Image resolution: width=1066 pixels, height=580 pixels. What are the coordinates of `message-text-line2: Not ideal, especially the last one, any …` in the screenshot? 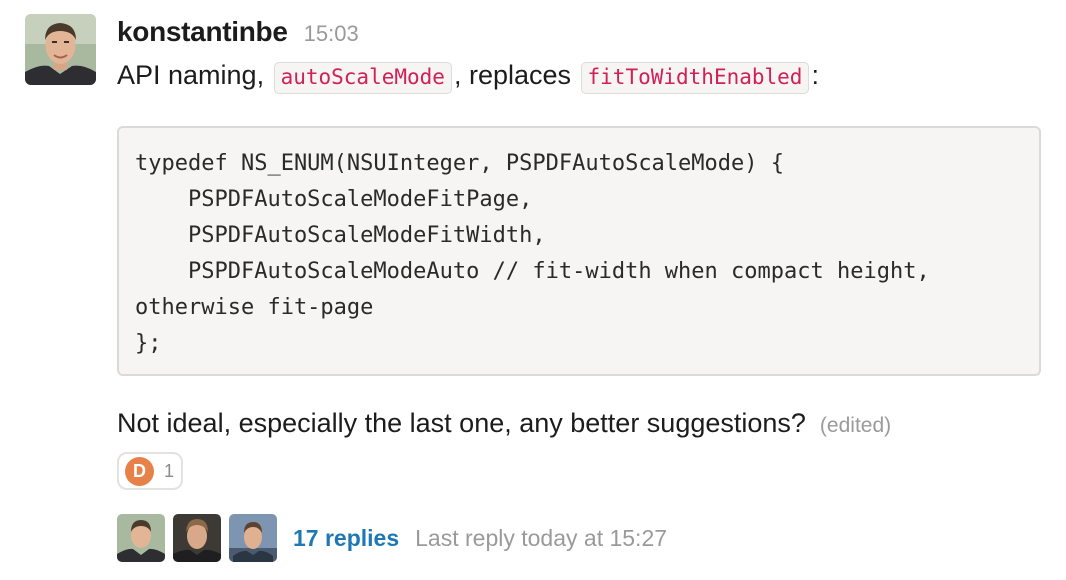 It's located at (504, 424).